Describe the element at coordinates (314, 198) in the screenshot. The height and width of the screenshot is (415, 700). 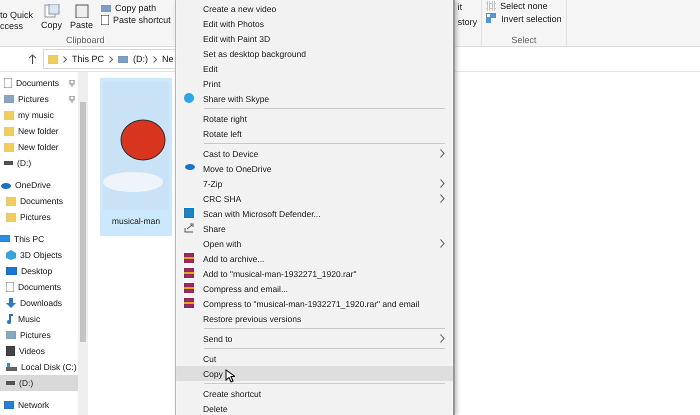
I see `menu-item: CRC SHA` at that location.